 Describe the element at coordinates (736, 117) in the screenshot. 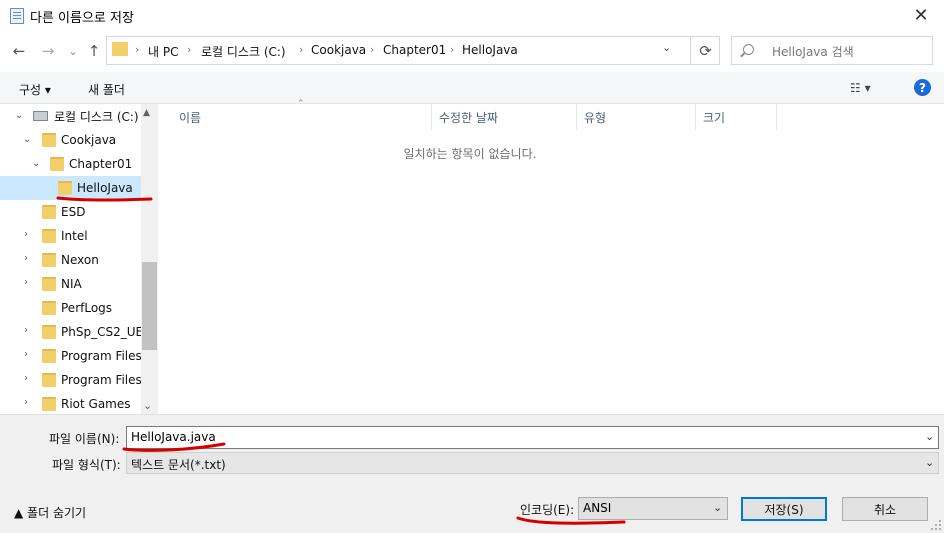

I see `column-header-size: 크기` at that location.